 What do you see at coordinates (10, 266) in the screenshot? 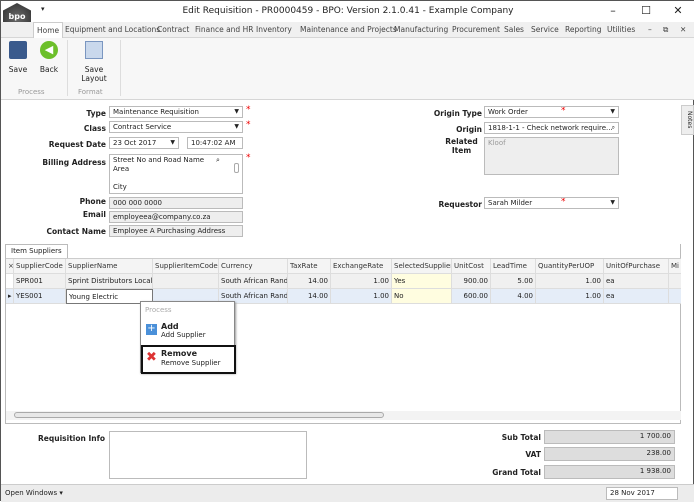
I see `clear-filter-icon: ×` at bounding box center [10, 266].